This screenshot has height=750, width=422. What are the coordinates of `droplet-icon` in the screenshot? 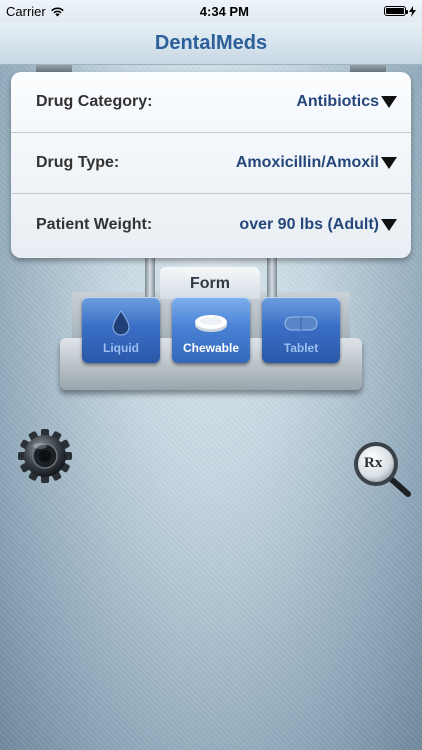 It's located at (121, 323).